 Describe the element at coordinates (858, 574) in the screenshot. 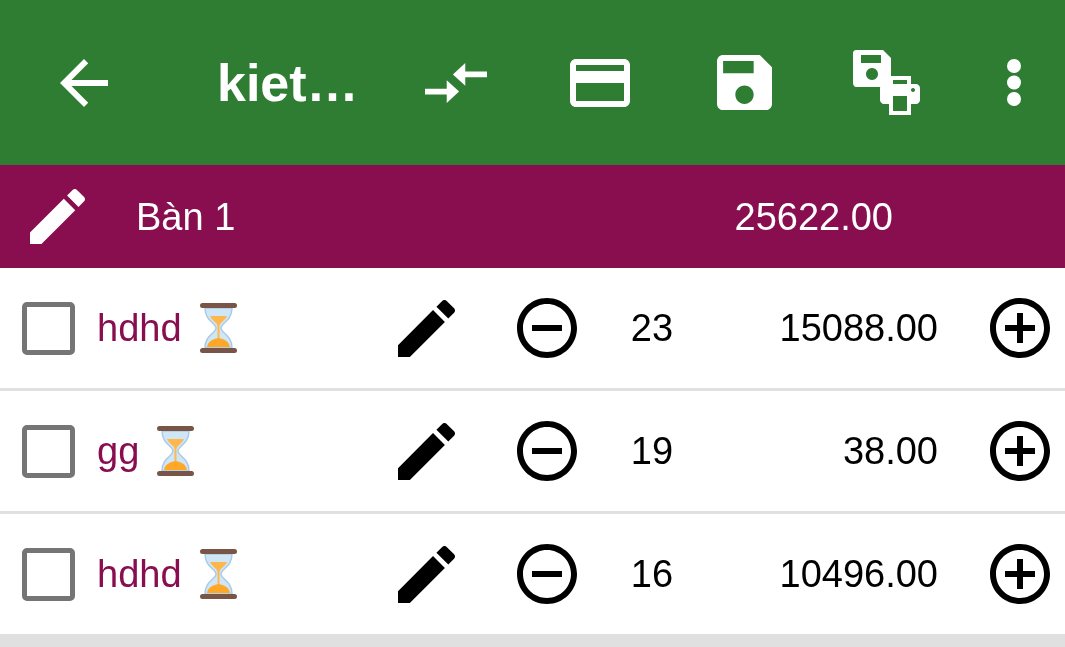

I see `item-amount: 10496.00` at that location.